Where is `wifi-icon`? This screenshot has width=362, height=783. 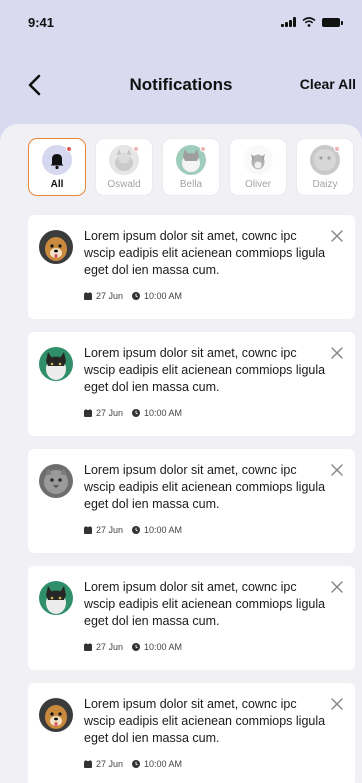 wifi-icon is located at coordinates (309, 22).